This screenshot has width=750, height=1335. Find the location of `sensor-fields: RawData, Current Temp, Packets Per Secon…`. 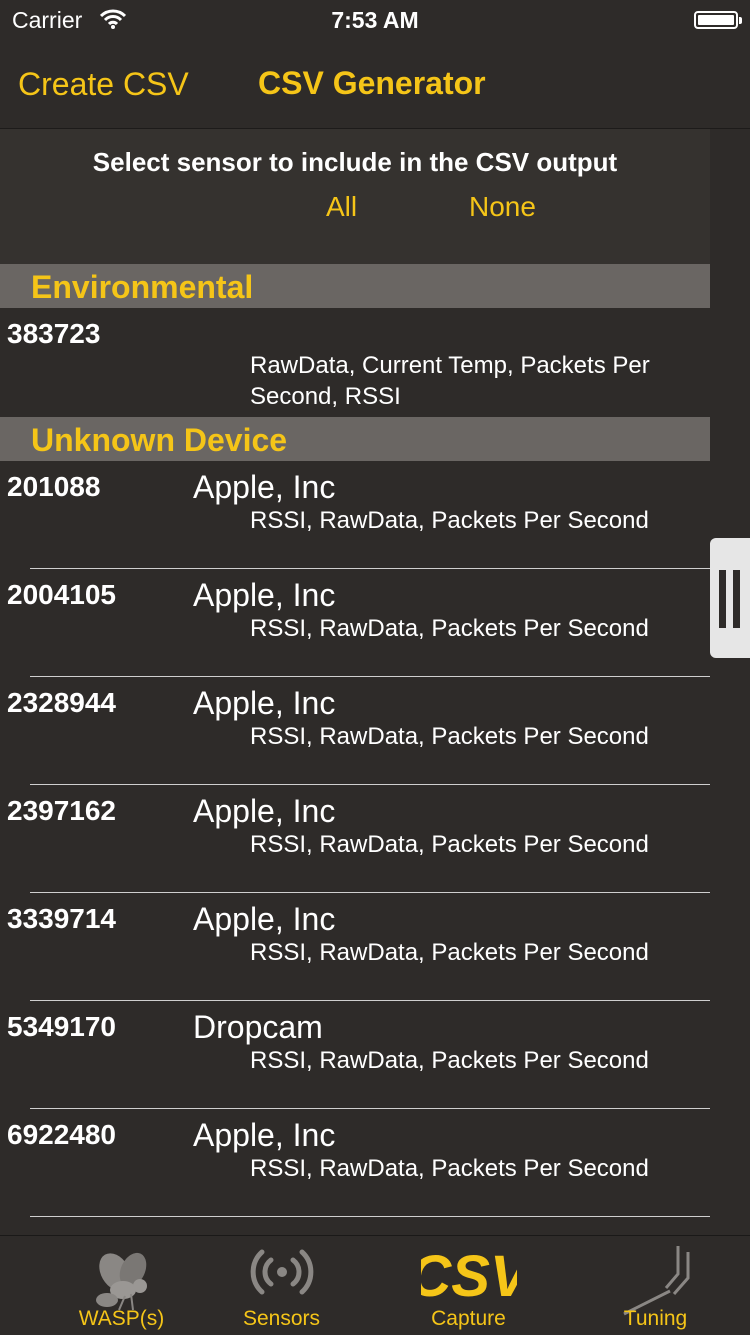

sensor-fields: RawData, Current Temp, Packets Per Secon… is located at coordinates (450, 381).